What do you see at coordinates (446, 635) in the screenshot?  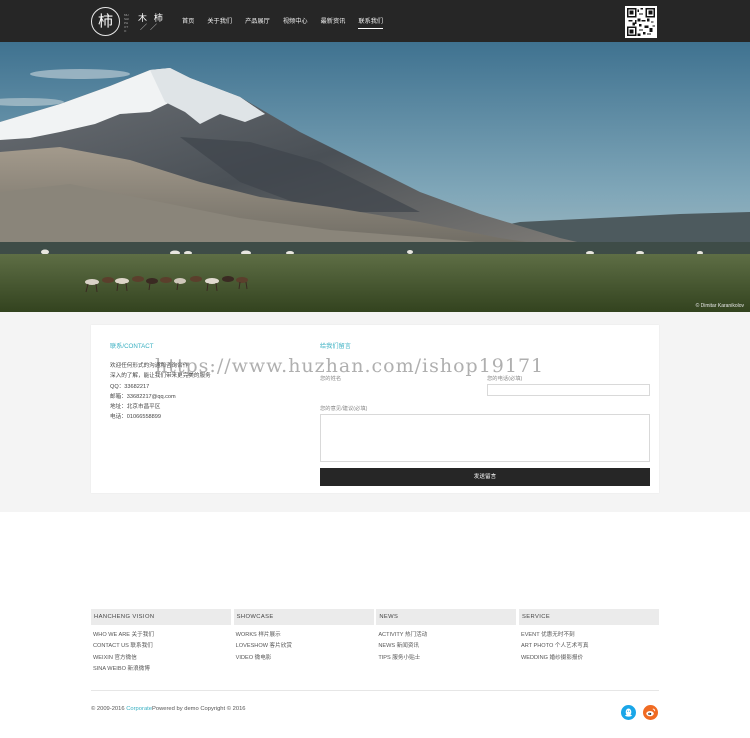 I see `footer-link-activity: ACTIVITY 热门活动` at bounding box center [446, 635].